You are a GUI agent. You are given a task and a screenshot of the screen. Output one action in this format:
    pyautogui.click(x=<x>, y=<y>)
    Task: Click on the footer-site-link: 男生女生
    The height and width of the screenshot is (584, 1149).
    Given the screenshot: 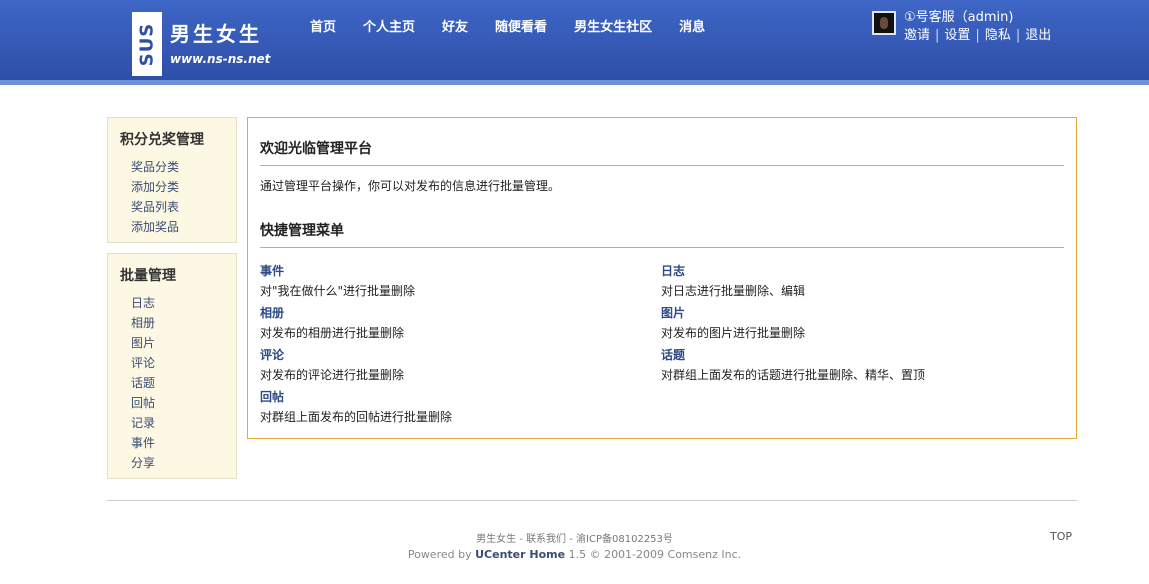 What is the action you would take?
    pyautogui.click(x=496, y=539)
    